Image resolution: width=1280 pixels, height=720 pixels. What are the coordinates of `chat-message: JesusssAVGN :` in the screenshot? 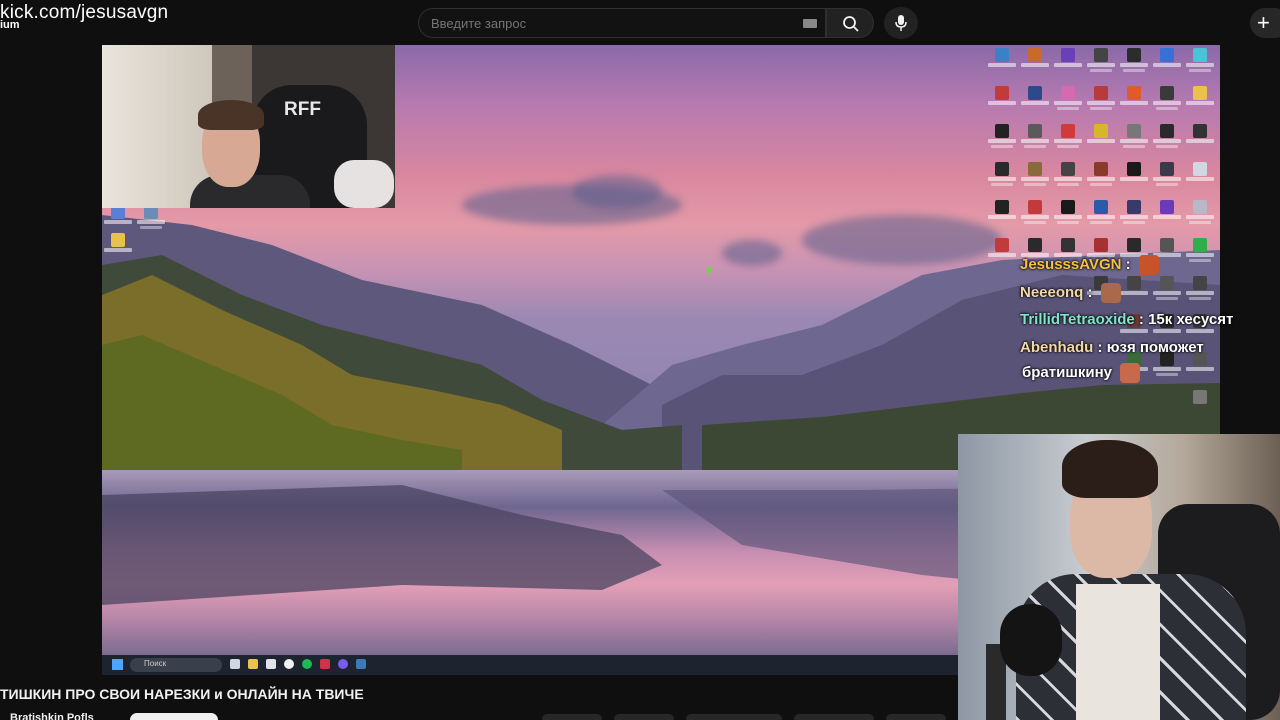 It's located at (1089, 265).